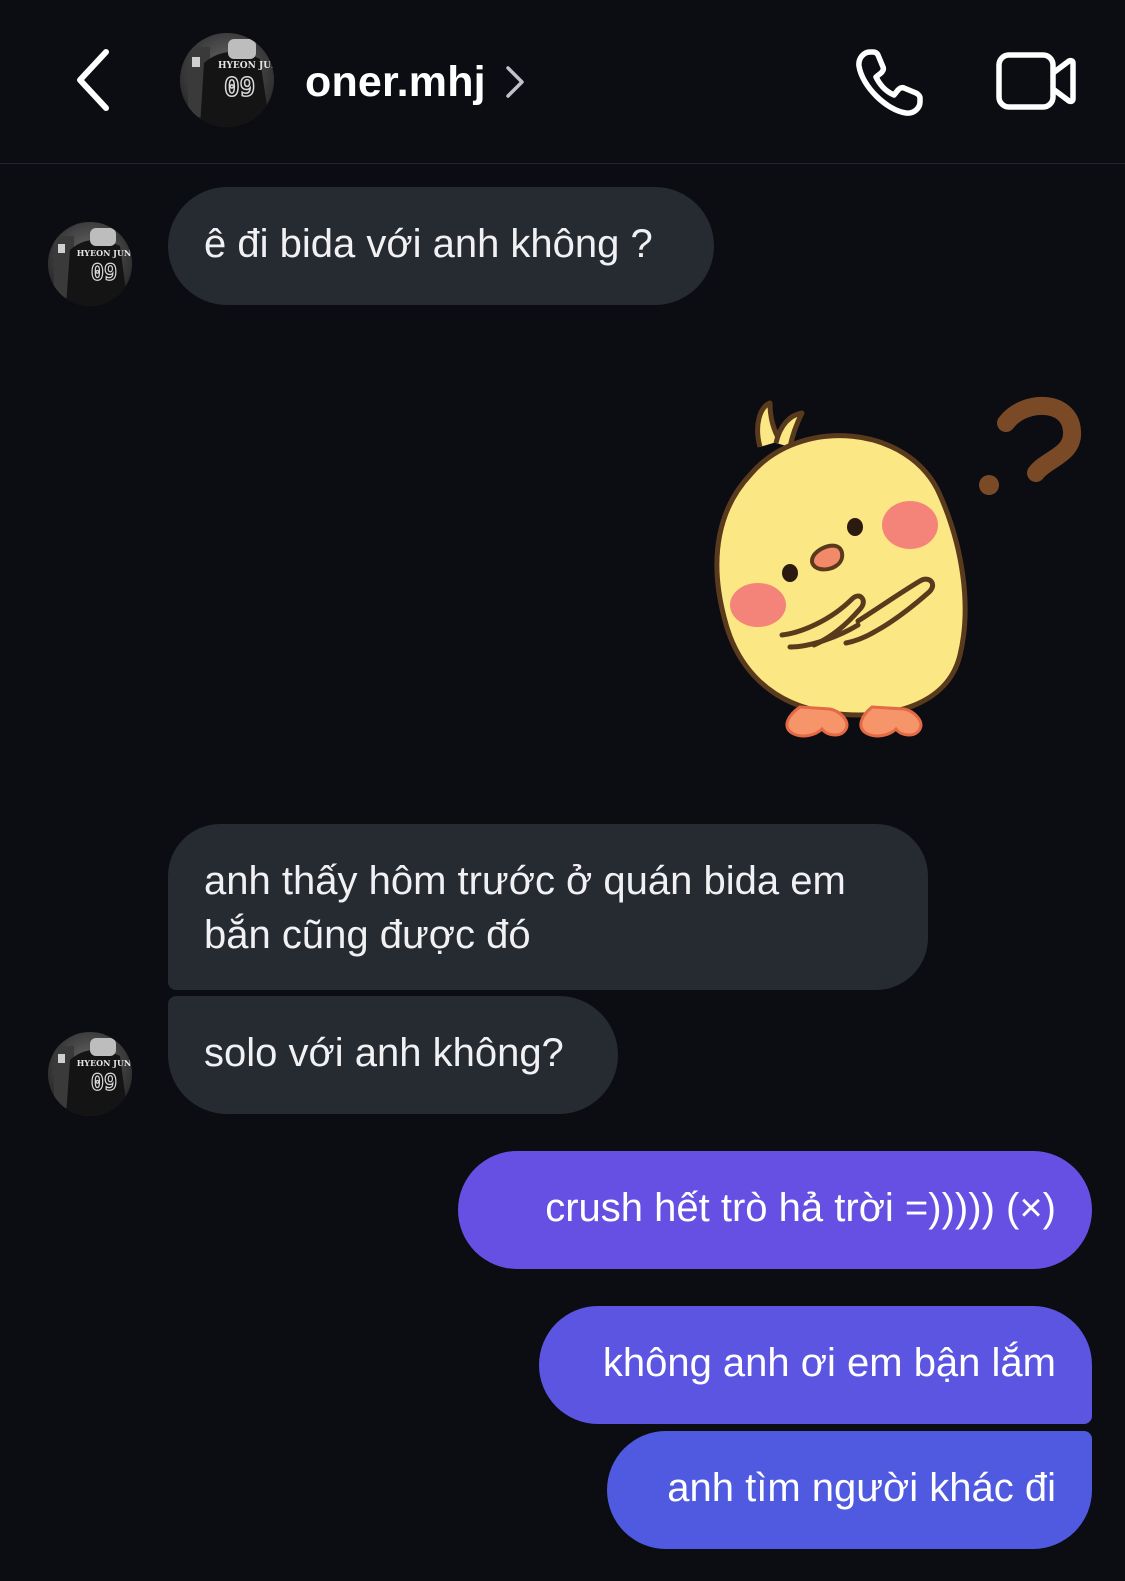  I want to click on chevron-left-icon, so click(93, 80).